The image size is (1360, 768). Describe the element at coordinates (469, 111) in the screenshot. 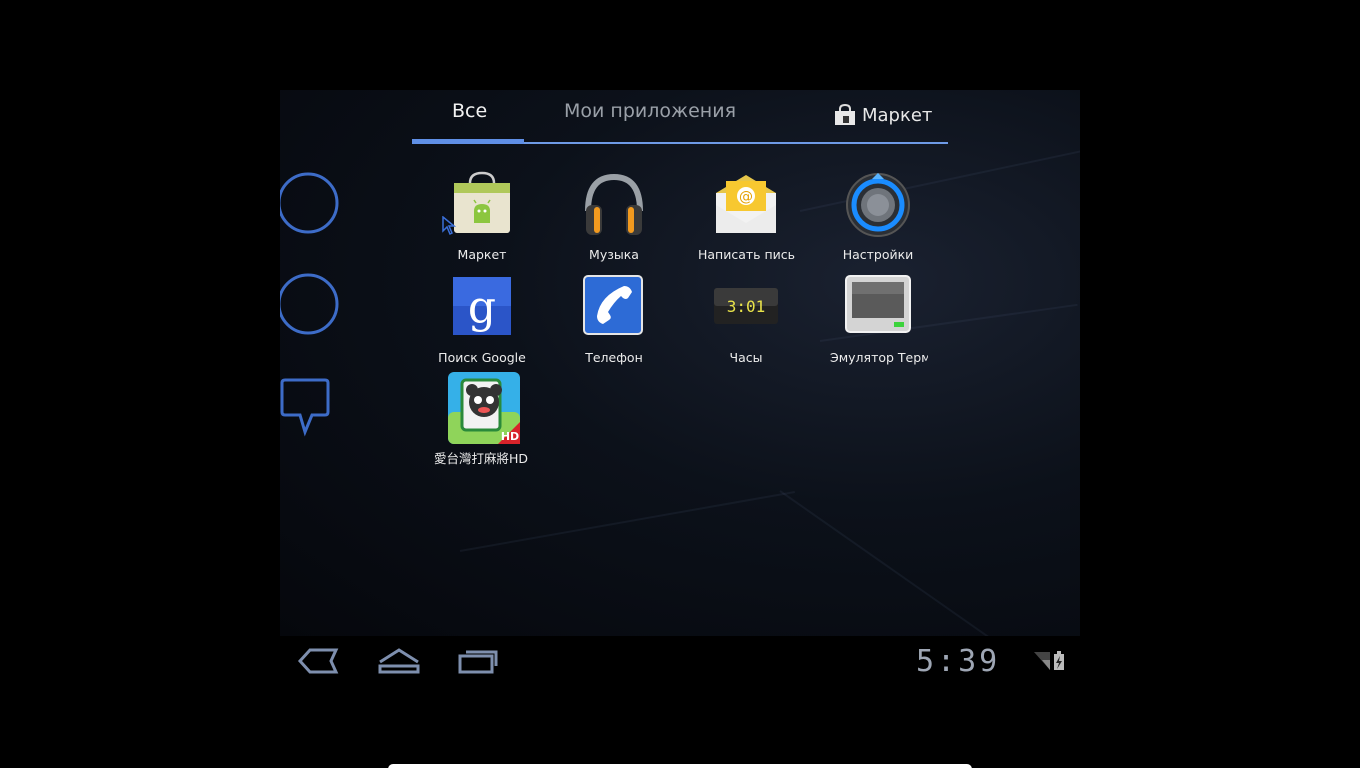

I see `tab-all: Все` at that location.